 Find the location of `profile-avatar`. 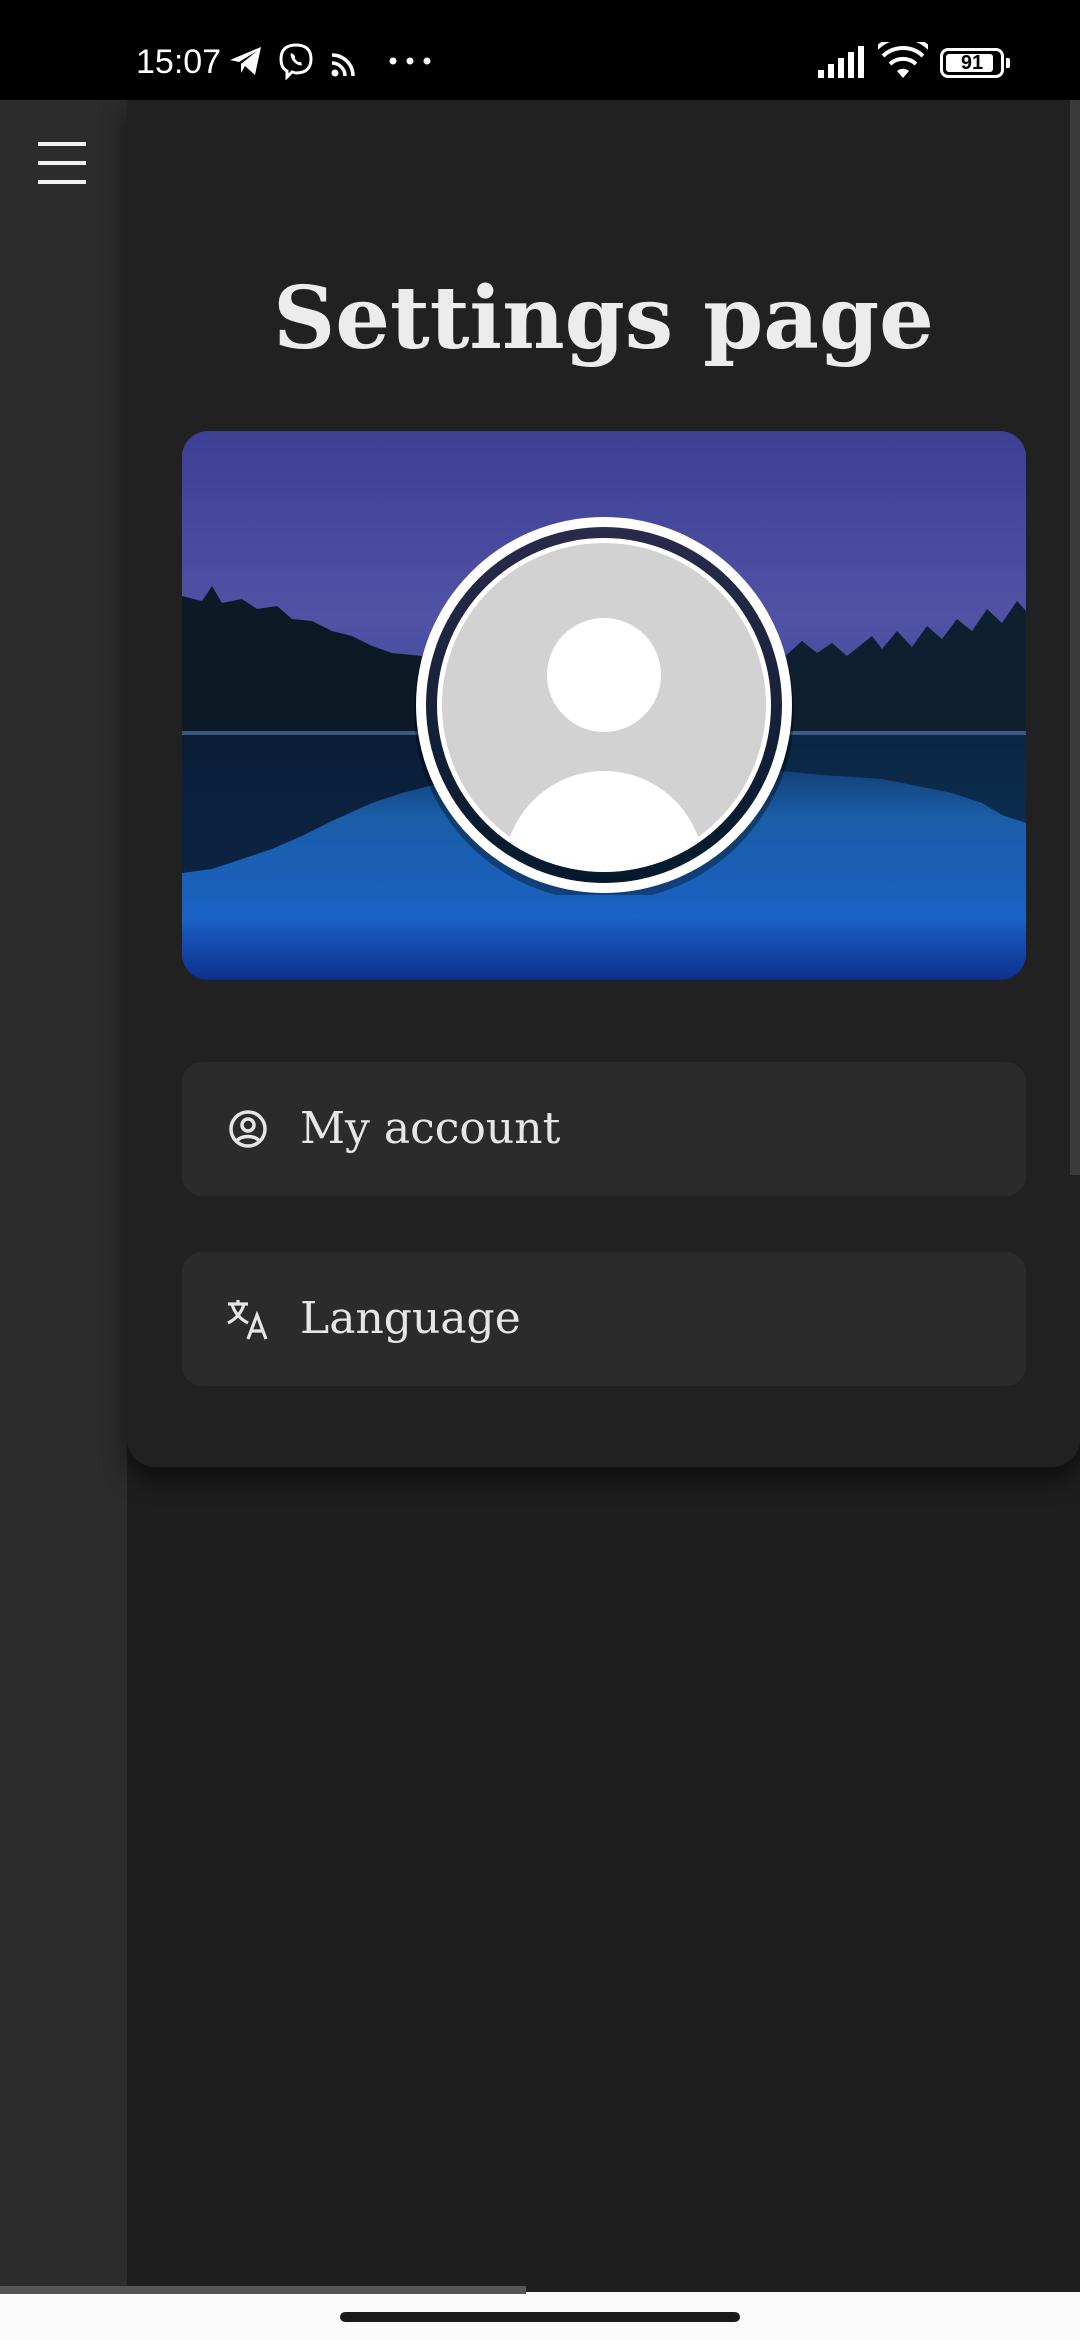

profile-avatar is located at coordinates (604, 708).